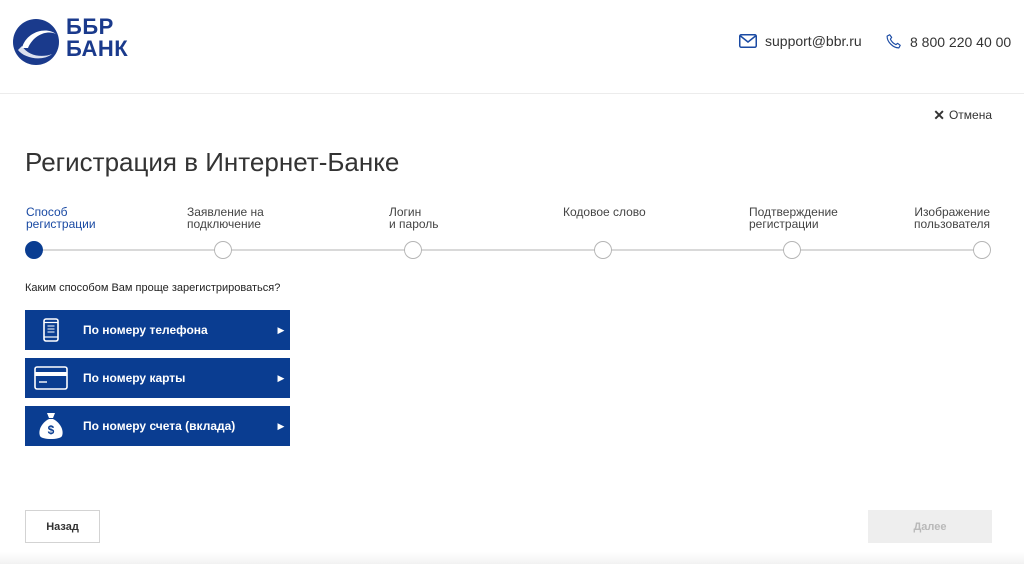  What do you see at coordinates (792, 250) in the screenshot?
I see `step-dot-confirmation` at bounding box center [792, 250].